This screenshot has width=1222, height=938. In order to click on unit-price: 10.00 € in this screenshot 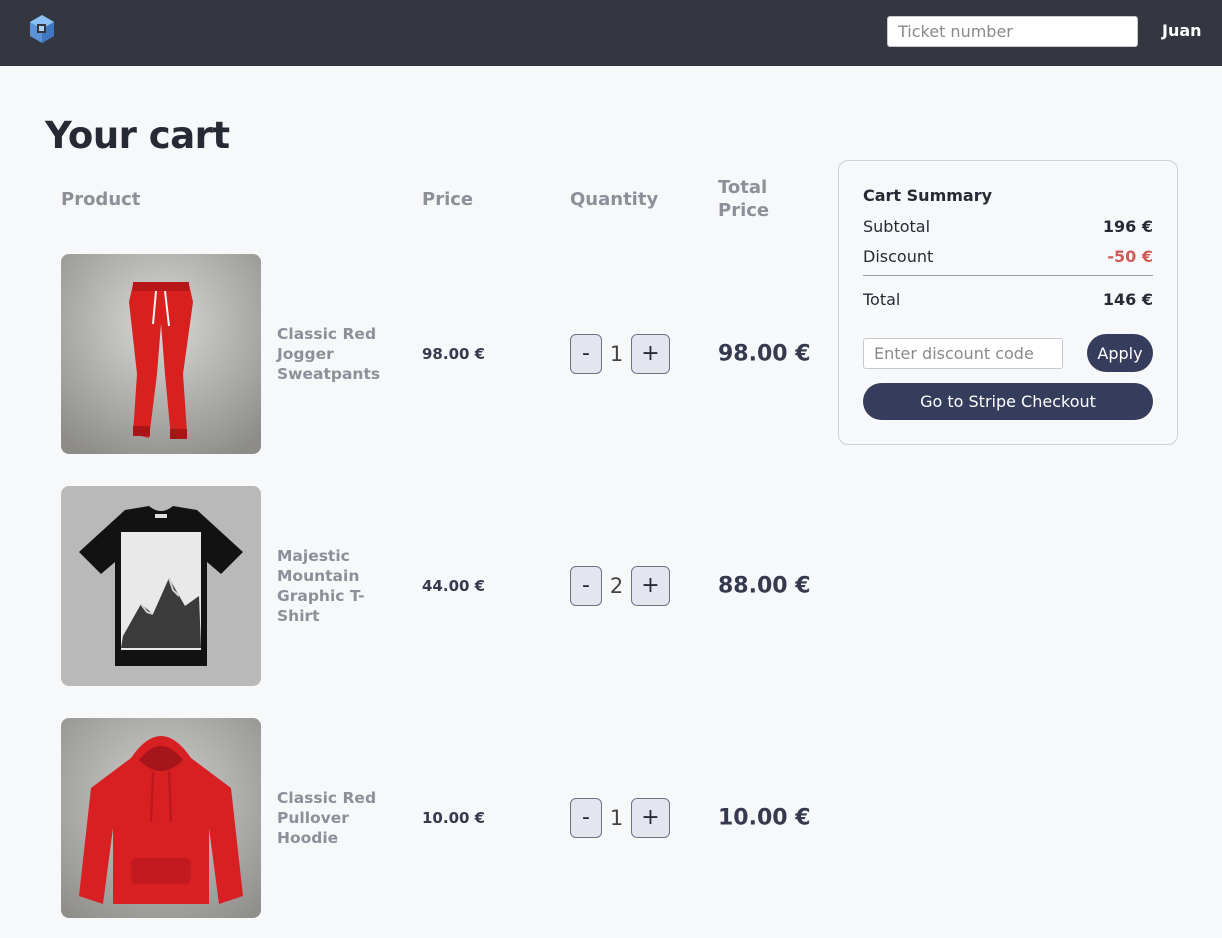, I will do `click(454, 818)`.